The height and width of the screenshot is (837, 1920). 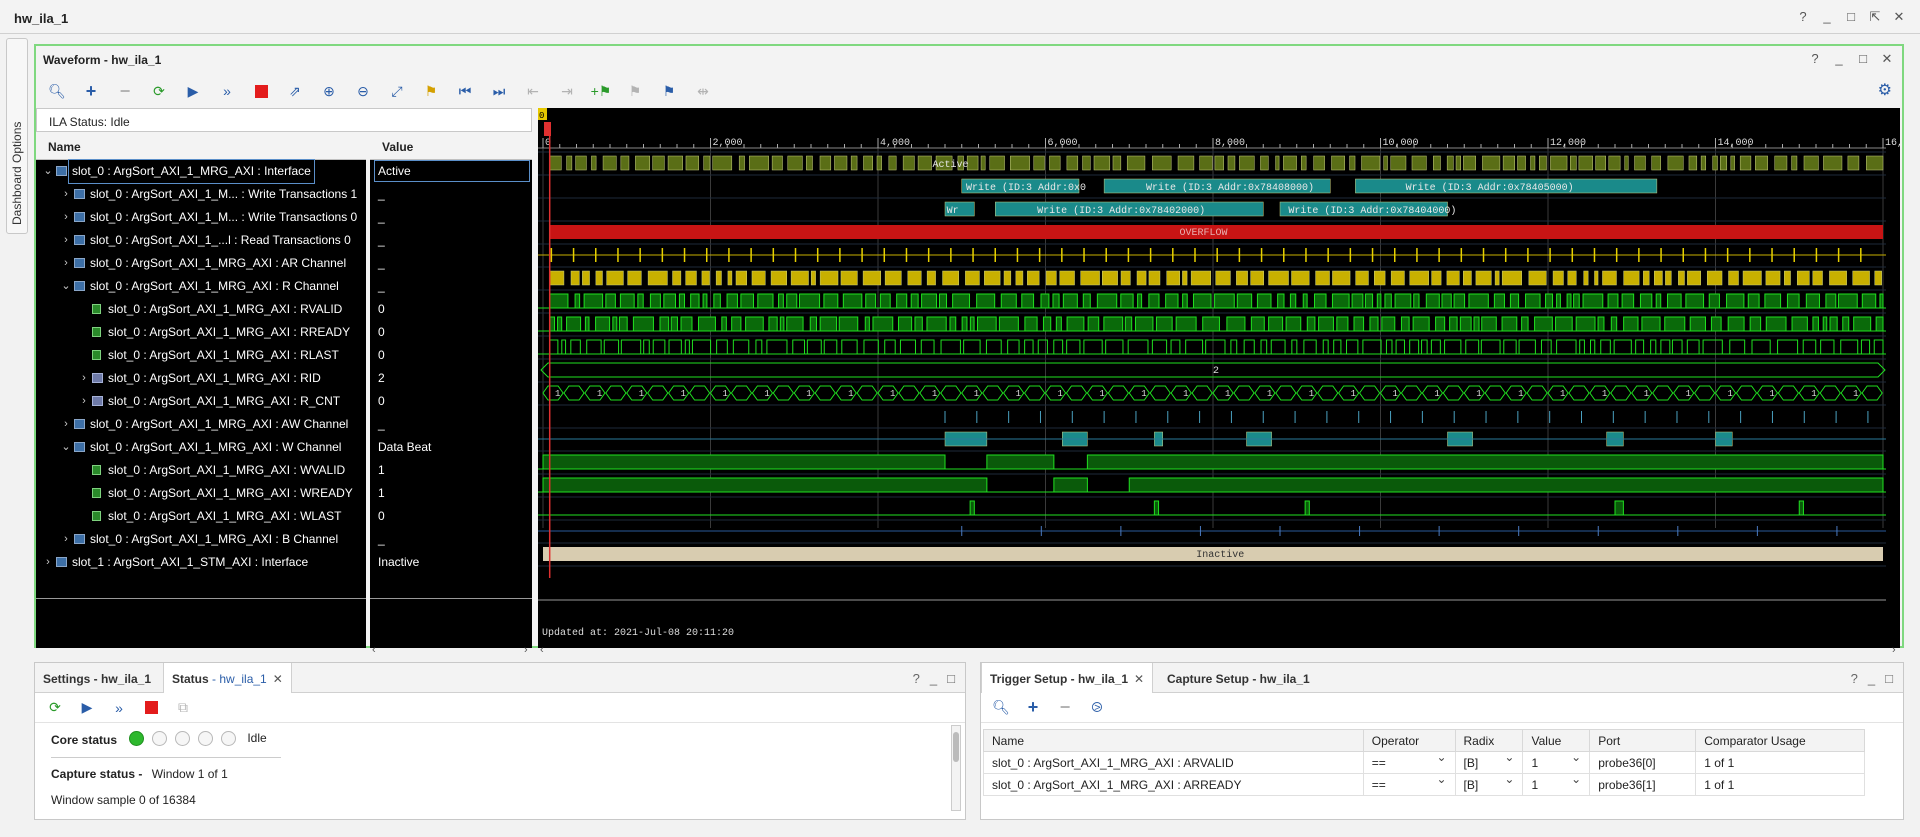 I want to click on zoom-out-icon: ⊖, so click(x=363, y=91).